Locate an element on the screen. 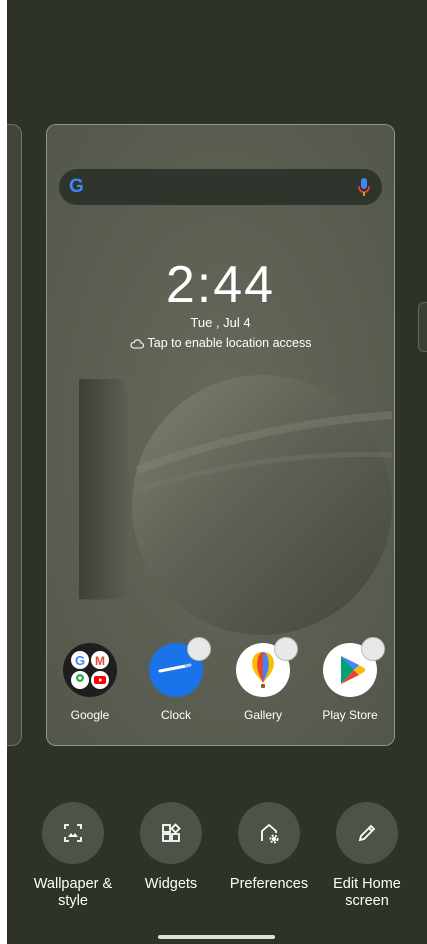 This screenshot has height=944, width=427. preferences-button: Preferences is located at coordinates (269, 847).